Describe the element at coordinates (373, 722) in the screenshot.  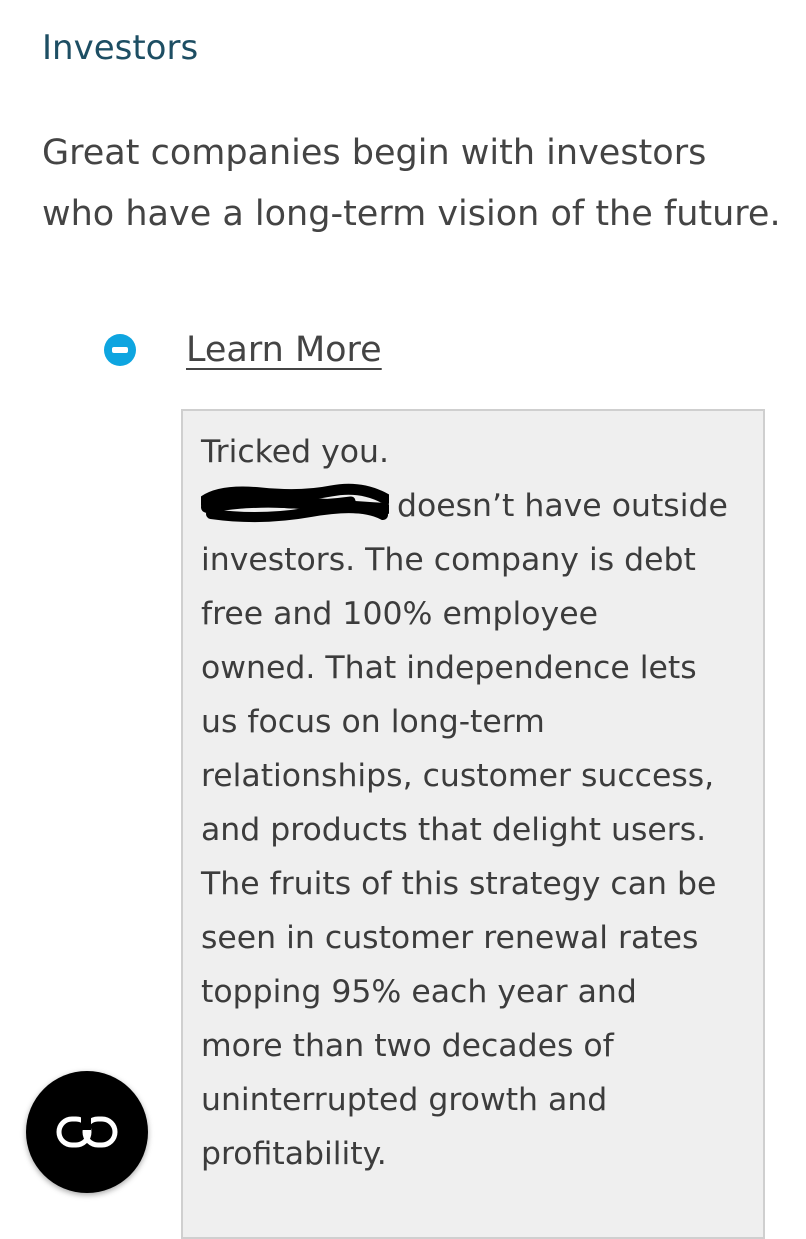
I see `panel-line-6: us focus on long-term` at that location.